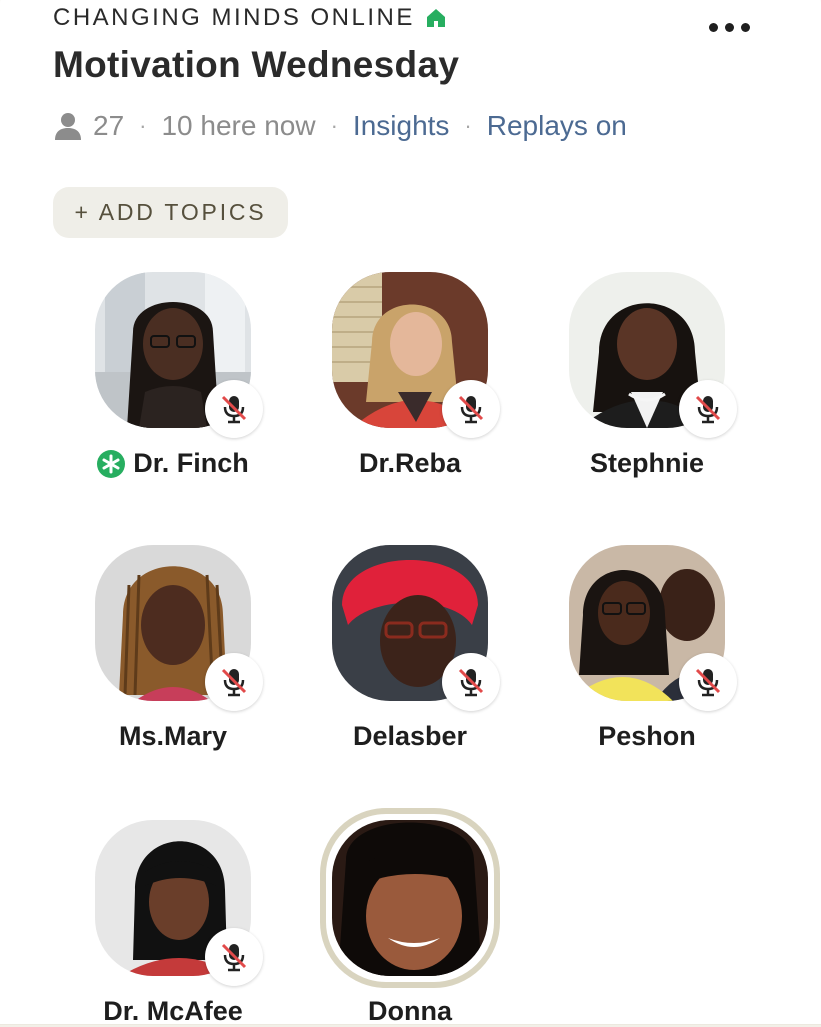 The height and width of the screenshot is (1027, 821). I want to click on speaker-name-text: Ms.Mary, so click(173, 736).